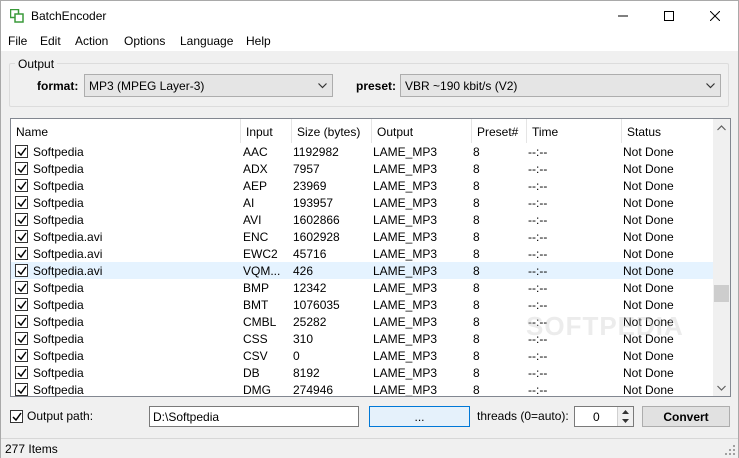  Describe the element at coordinates (206, 41) in the screenshot. I see `menu-language: Language` at that location.